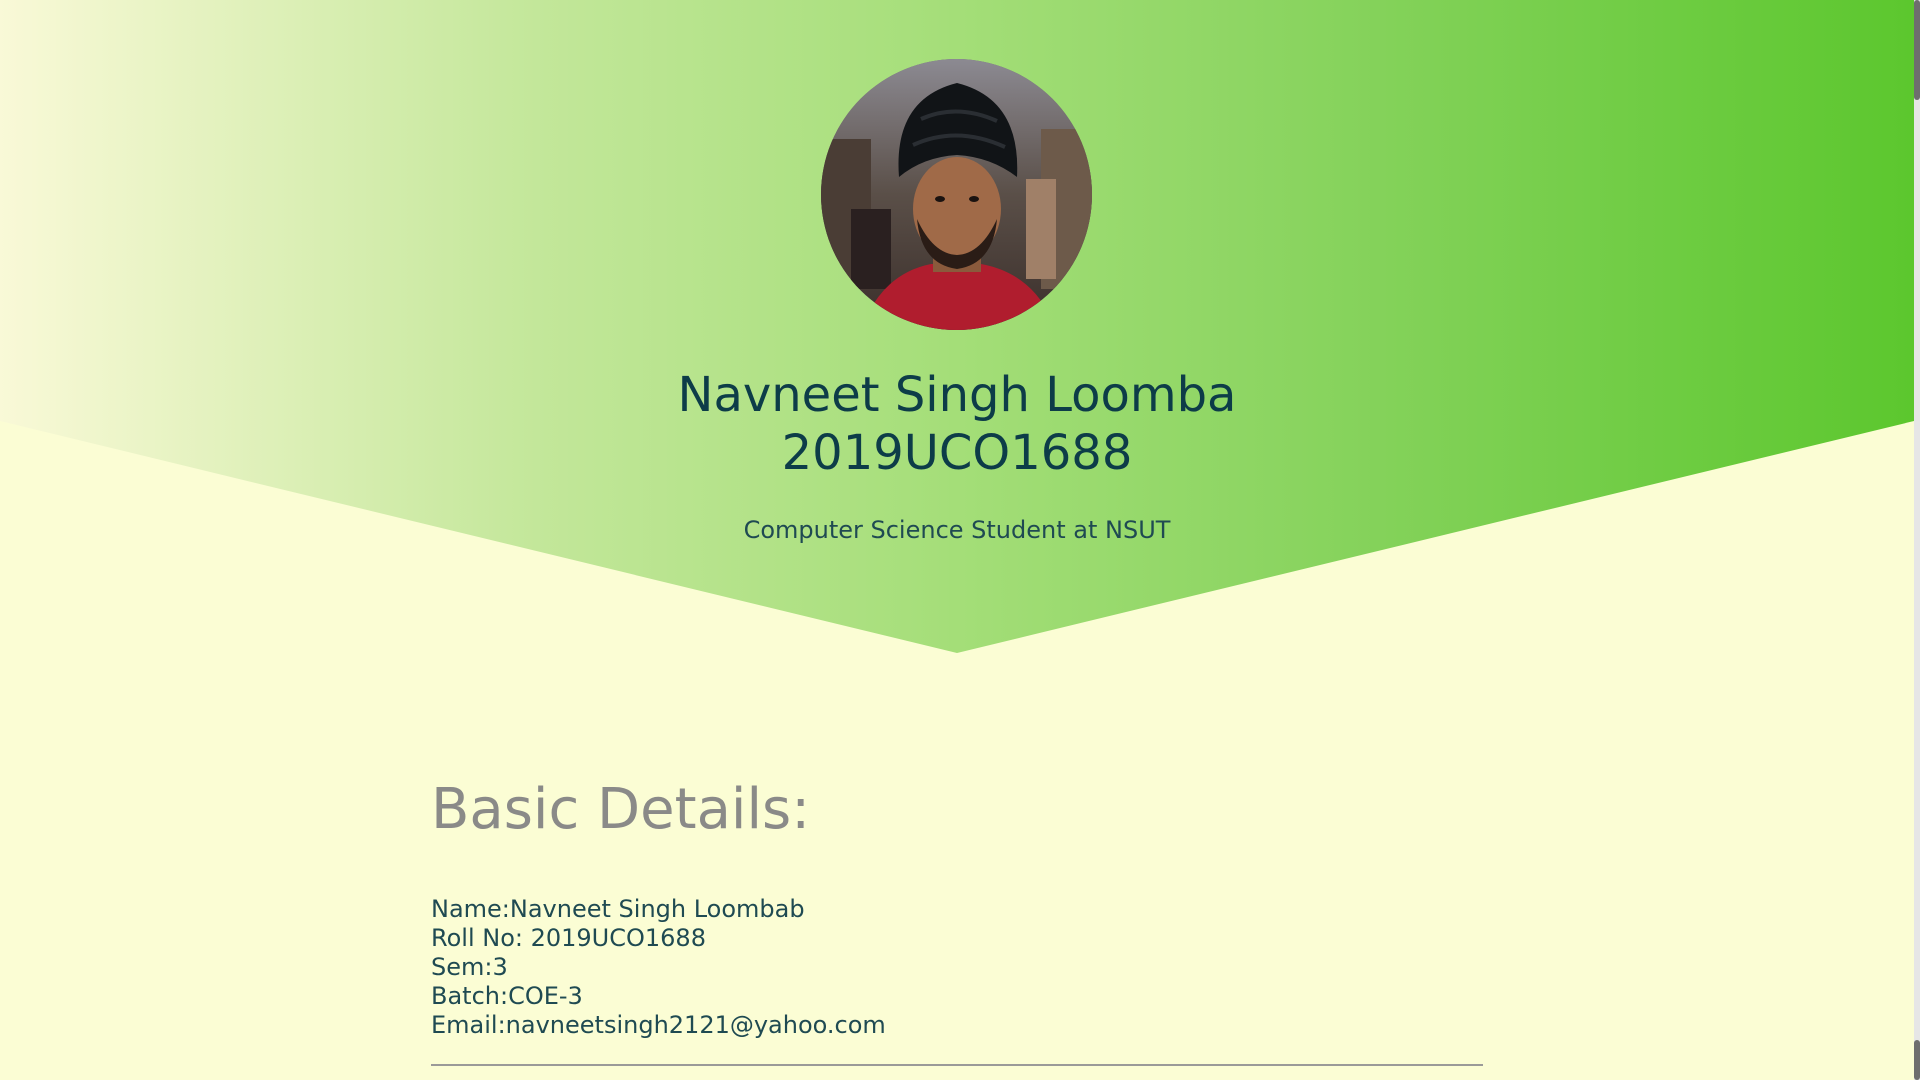 This screenshot has height=1080, width=1920. What do you see at coordinates (507, 996) in the screenshot?
I see `detail-batch: Batch:COE-3` at bounding box center [507, 996].